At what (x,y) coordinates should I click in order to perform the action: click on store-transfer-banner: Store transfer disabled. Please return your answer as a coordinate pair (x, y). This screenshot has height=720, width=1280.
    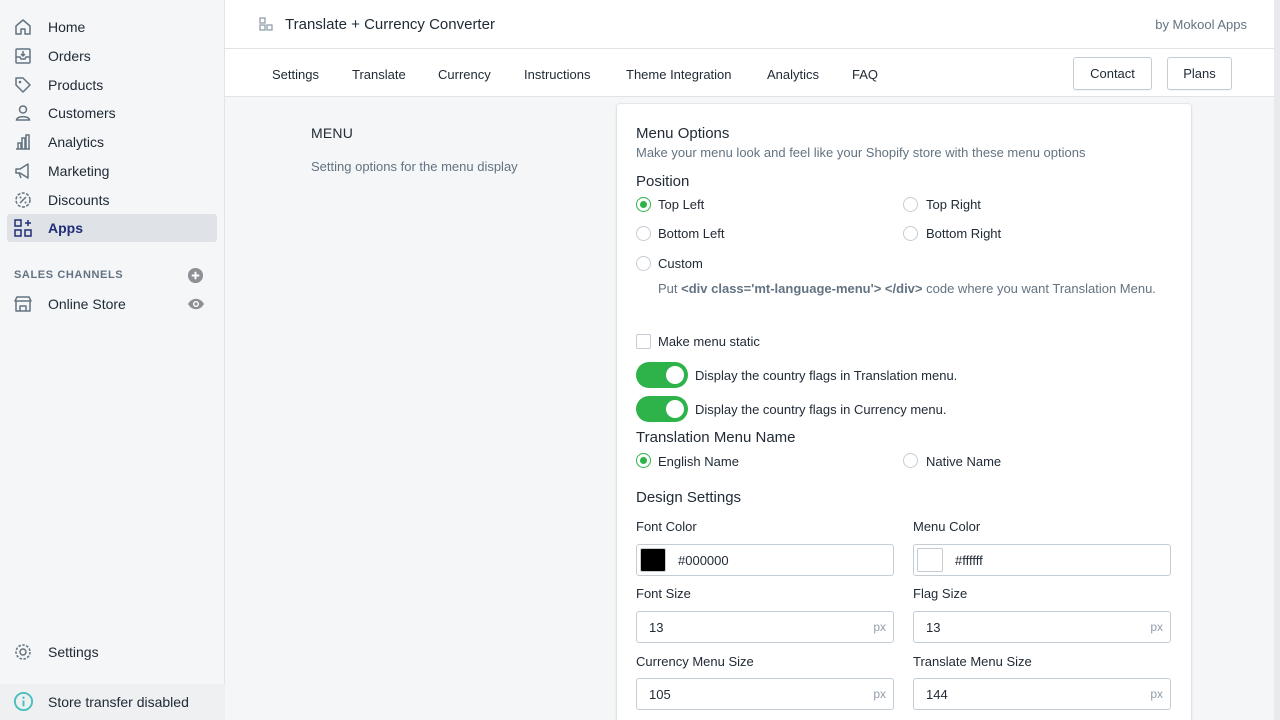
    Looking at the image, I should click on (112, 702).